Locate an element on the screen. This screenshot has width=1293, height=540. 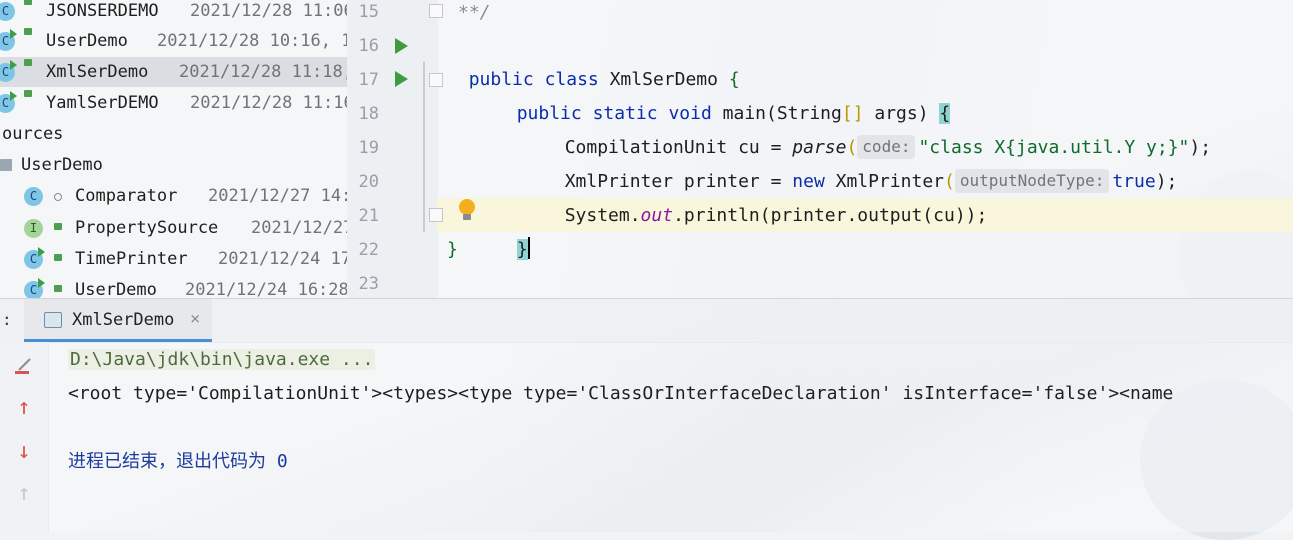
line-number: 20 is located at coordinates (368, 182).